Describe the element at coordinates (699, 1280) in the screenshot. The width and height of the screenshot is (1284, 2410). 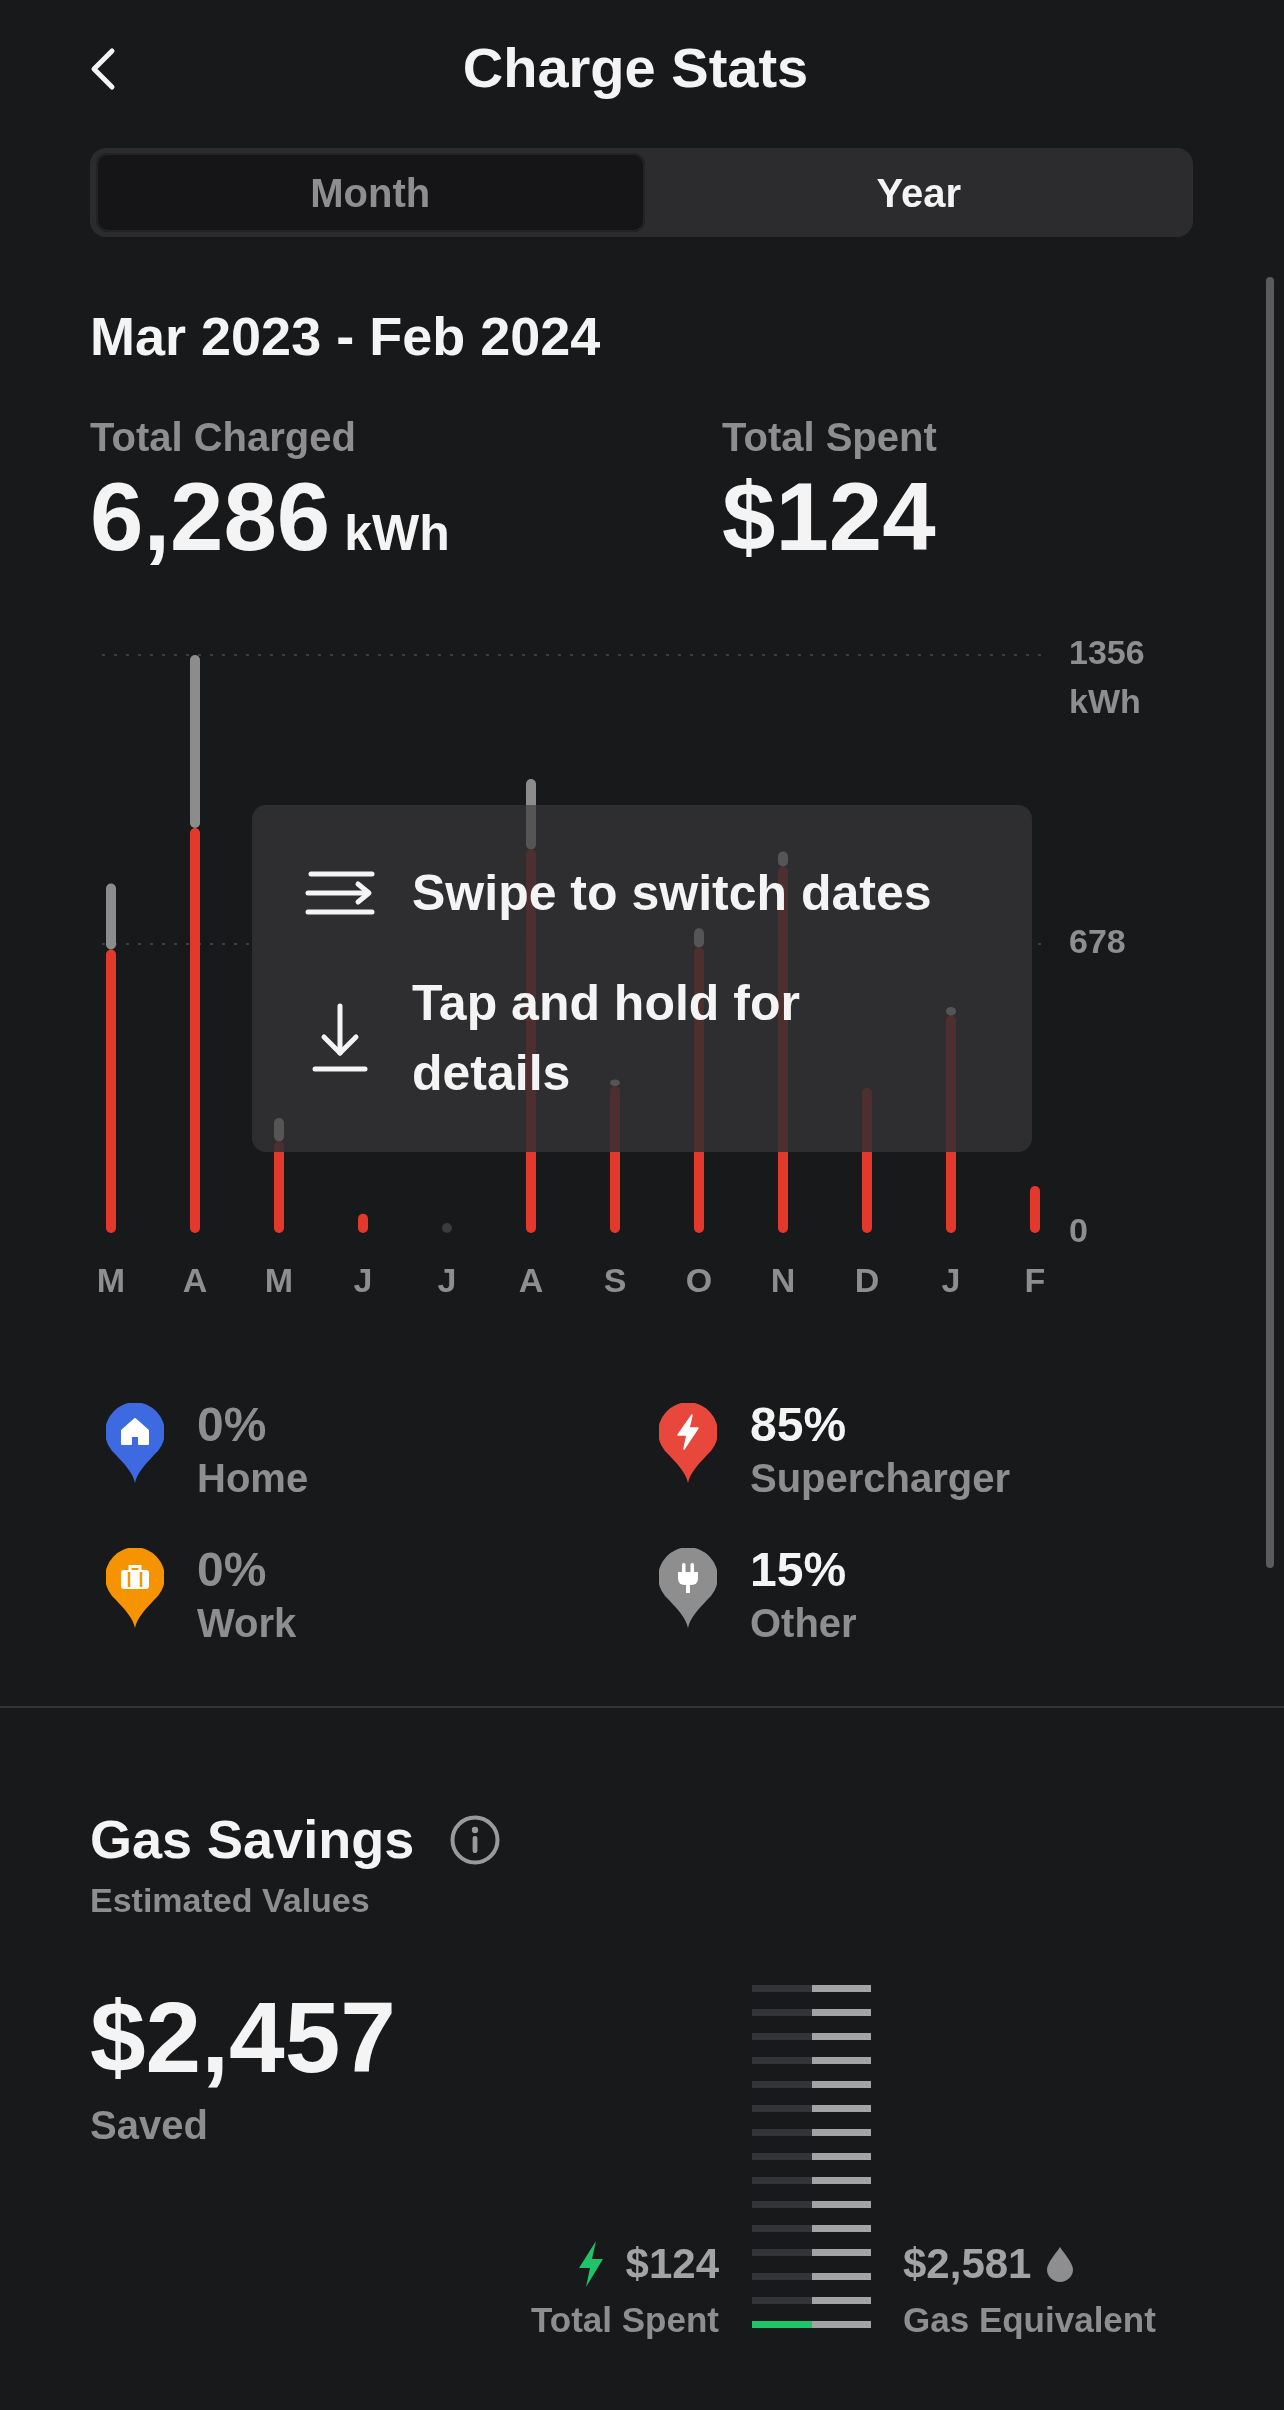
I see `x-axis-label: O` at that location.